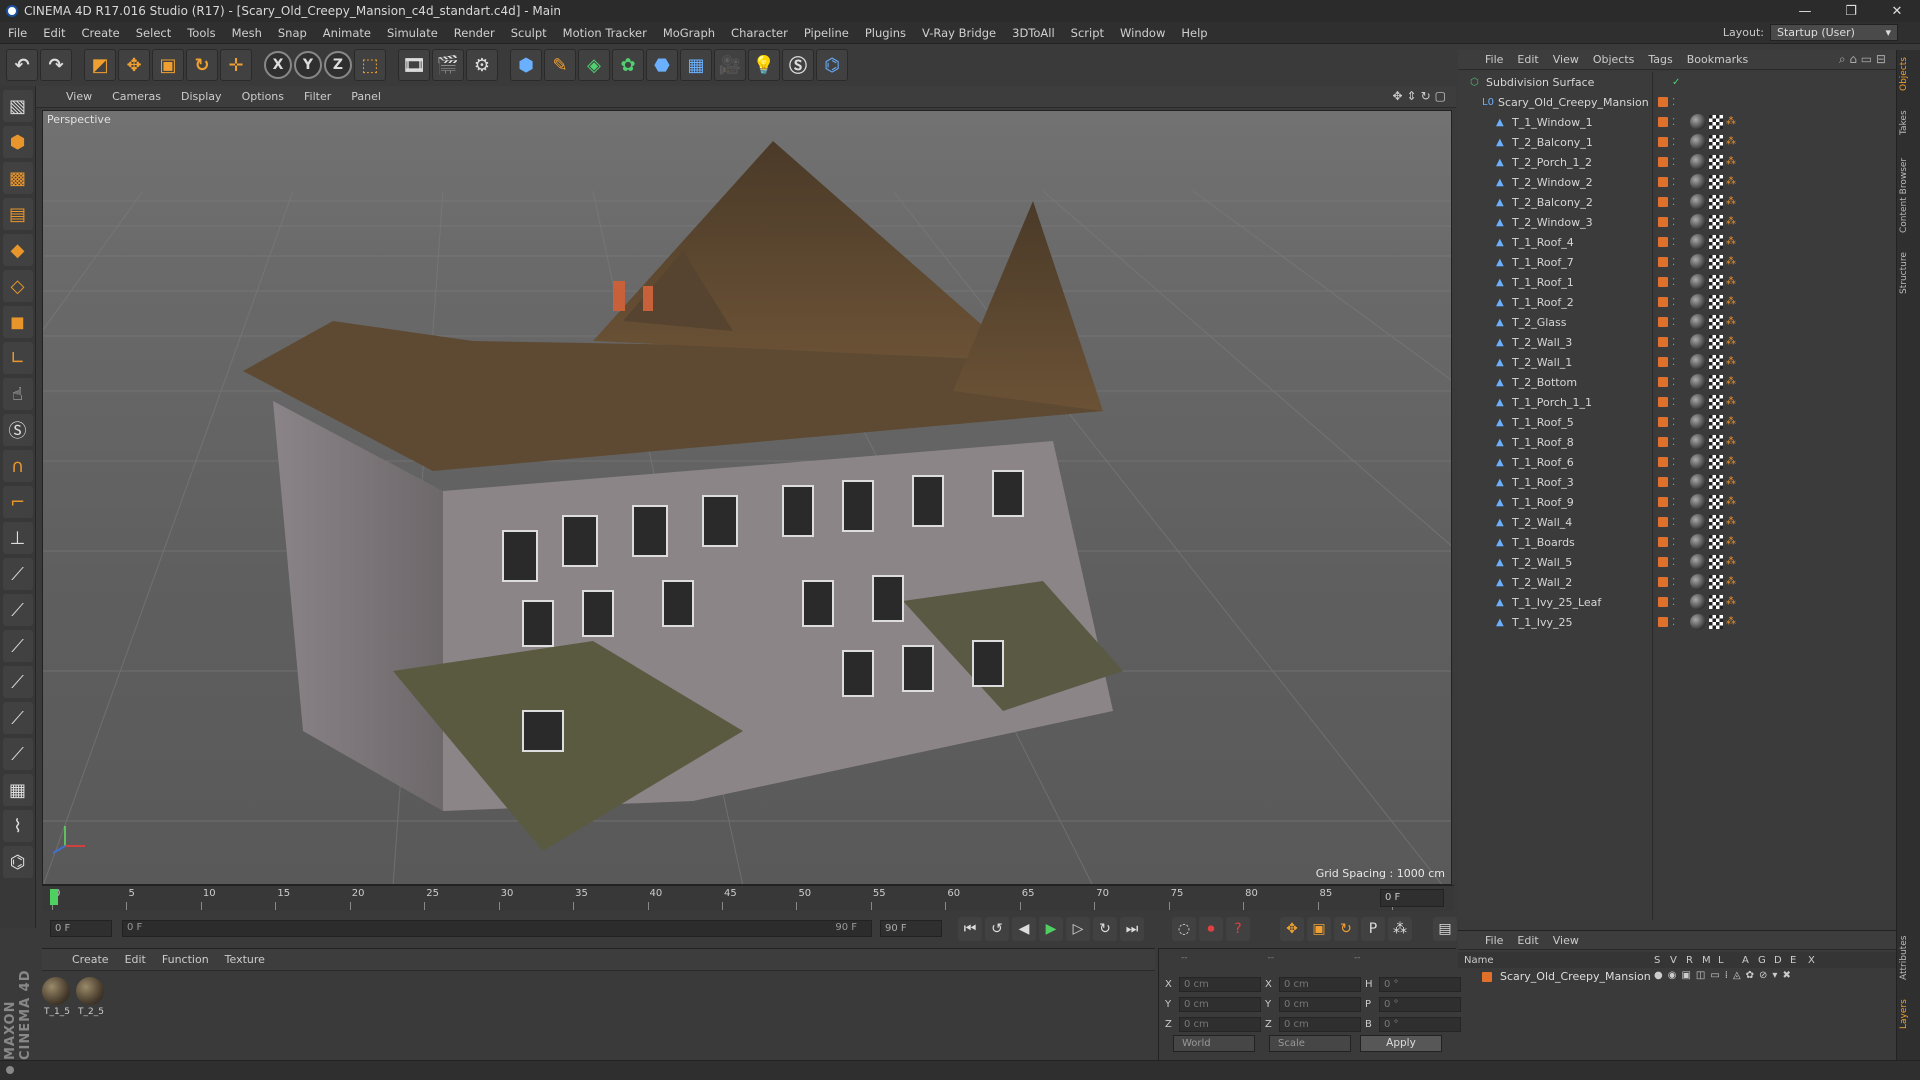 The image size is (1920, 1080). I want to click on object-row: ▲ T_1_Roof_7 ⁚ ⁂, so click(1677, 262).